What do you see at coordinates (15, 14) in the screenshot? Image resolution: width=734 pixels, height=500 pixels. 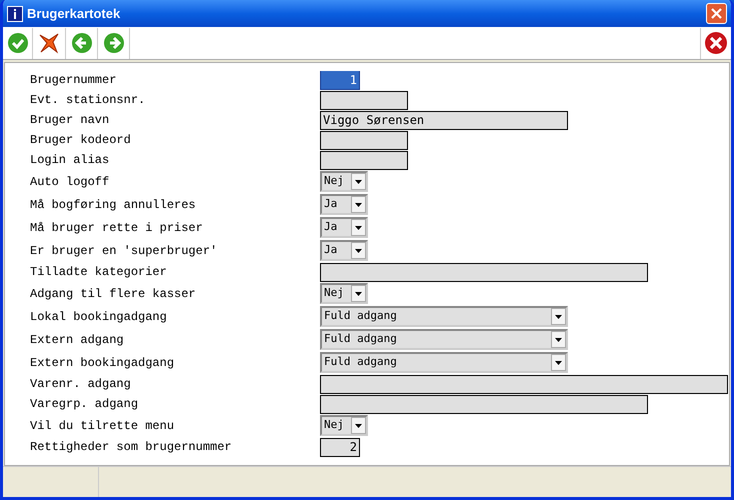 I see `info-icon` at bounding box center [15, 14].